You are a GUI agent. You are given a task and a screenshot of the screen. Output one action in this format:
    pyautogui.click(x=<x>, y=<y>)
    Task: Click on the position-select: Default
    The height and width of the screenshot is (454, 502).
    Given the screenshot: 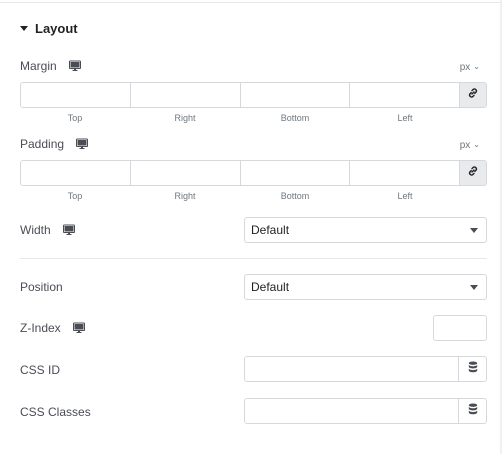 What is the action you would take?
    pyautogui.click(x=365, y=287)
    